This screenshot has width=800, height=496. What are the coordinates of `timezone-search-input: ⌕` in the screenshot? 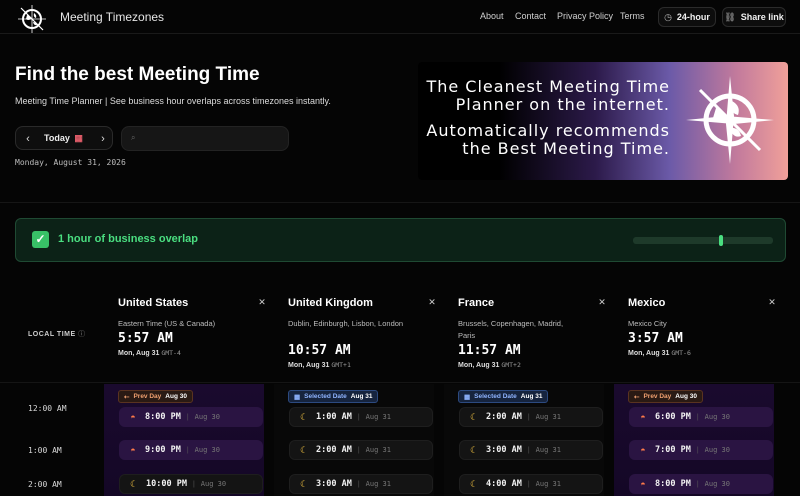 It's located at (205, 138).